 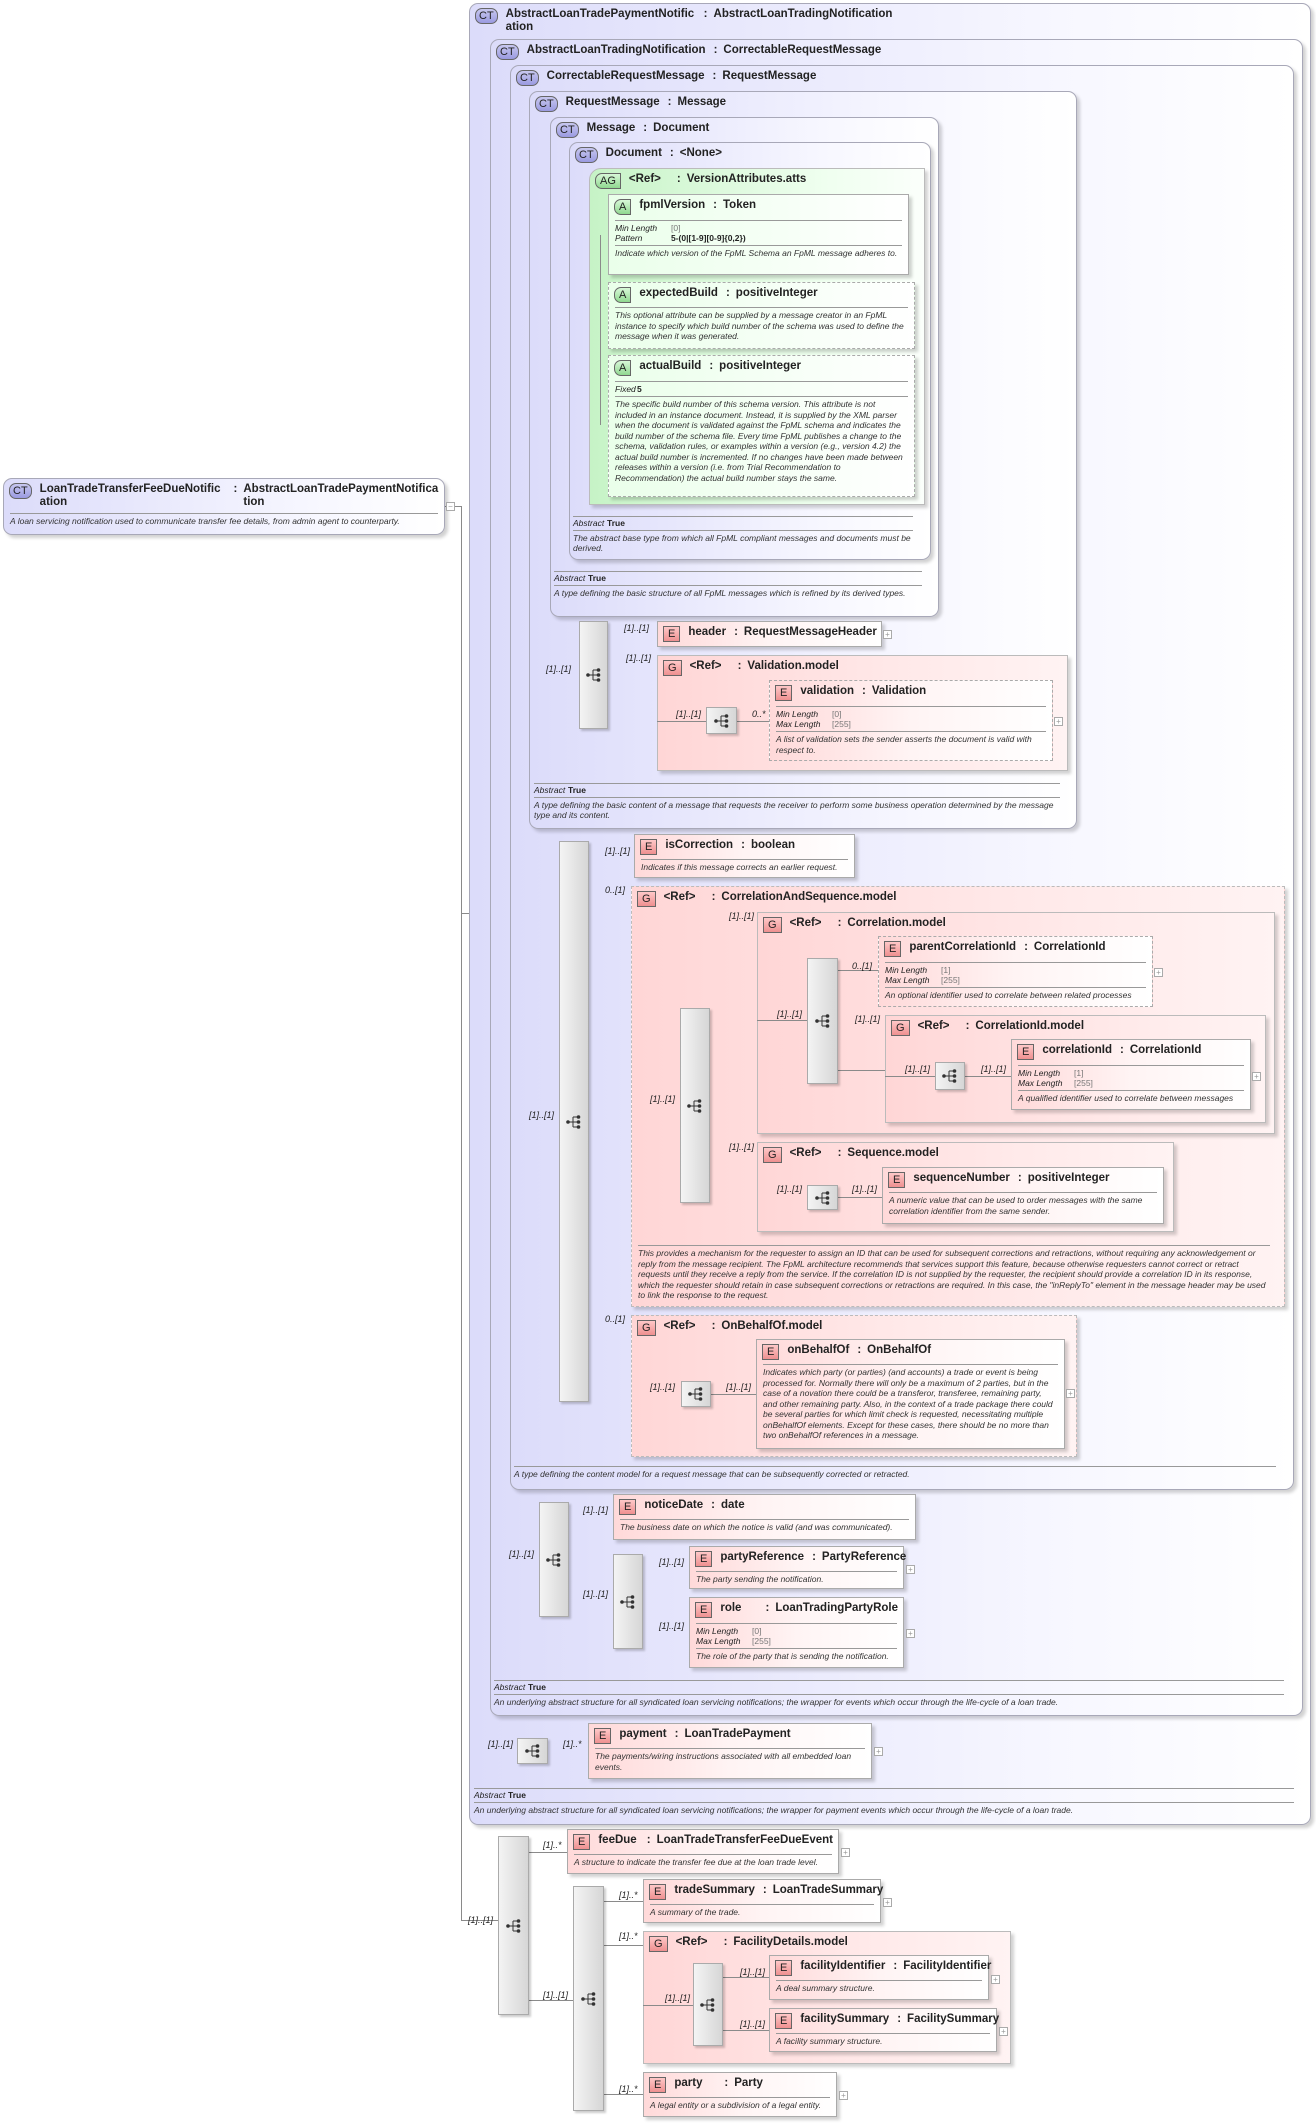 I want to click on element-name: sequenceNumber, so click(x=961, y=1178).